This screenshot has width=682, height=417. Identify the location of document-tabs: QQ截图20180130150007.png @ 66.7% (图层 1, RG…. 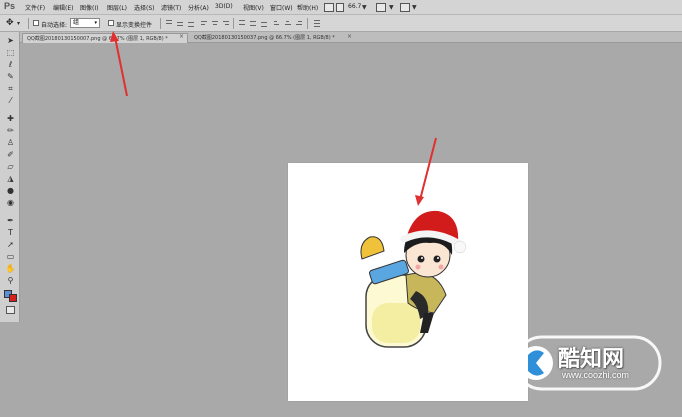
(351, 37).